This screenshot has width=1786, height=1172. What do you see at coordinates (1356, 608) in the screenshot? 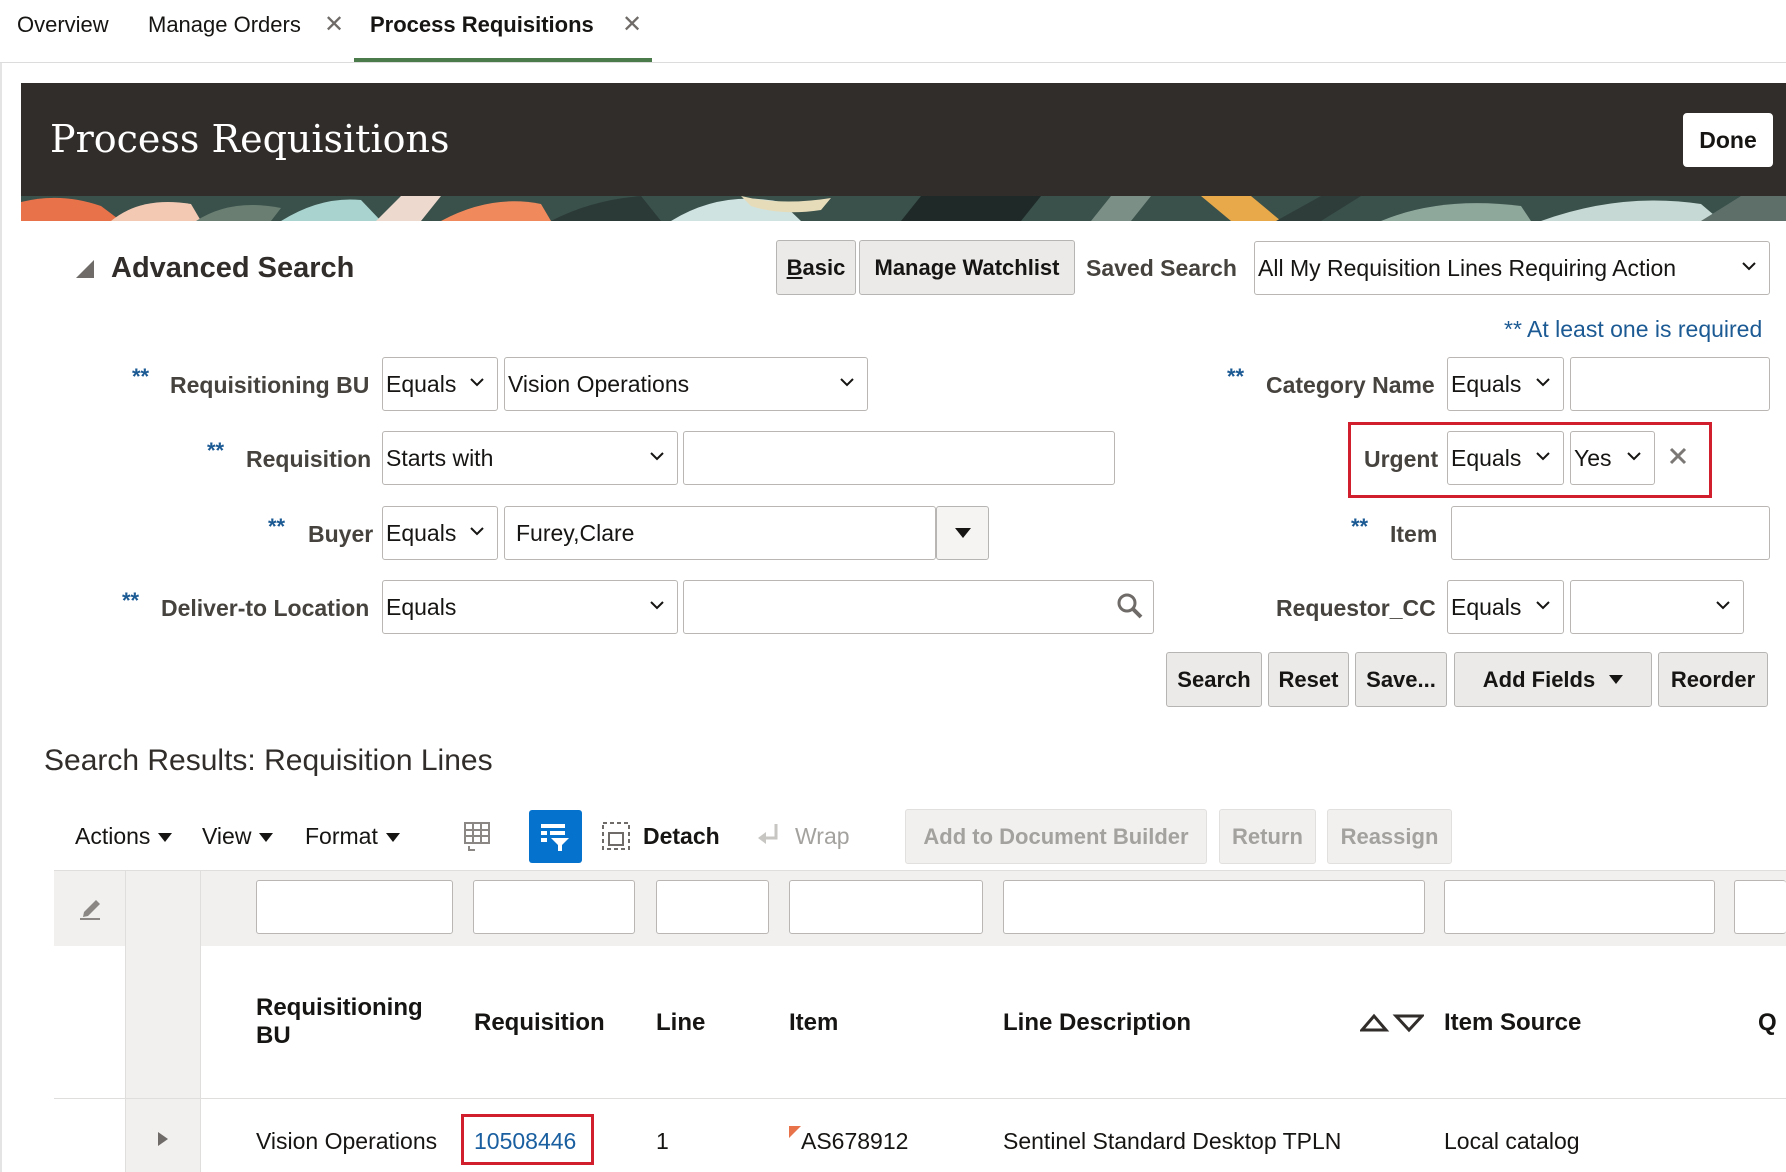
I see `requestor-cc-label: Requestor_CC` at bounding box center [1356, 608].